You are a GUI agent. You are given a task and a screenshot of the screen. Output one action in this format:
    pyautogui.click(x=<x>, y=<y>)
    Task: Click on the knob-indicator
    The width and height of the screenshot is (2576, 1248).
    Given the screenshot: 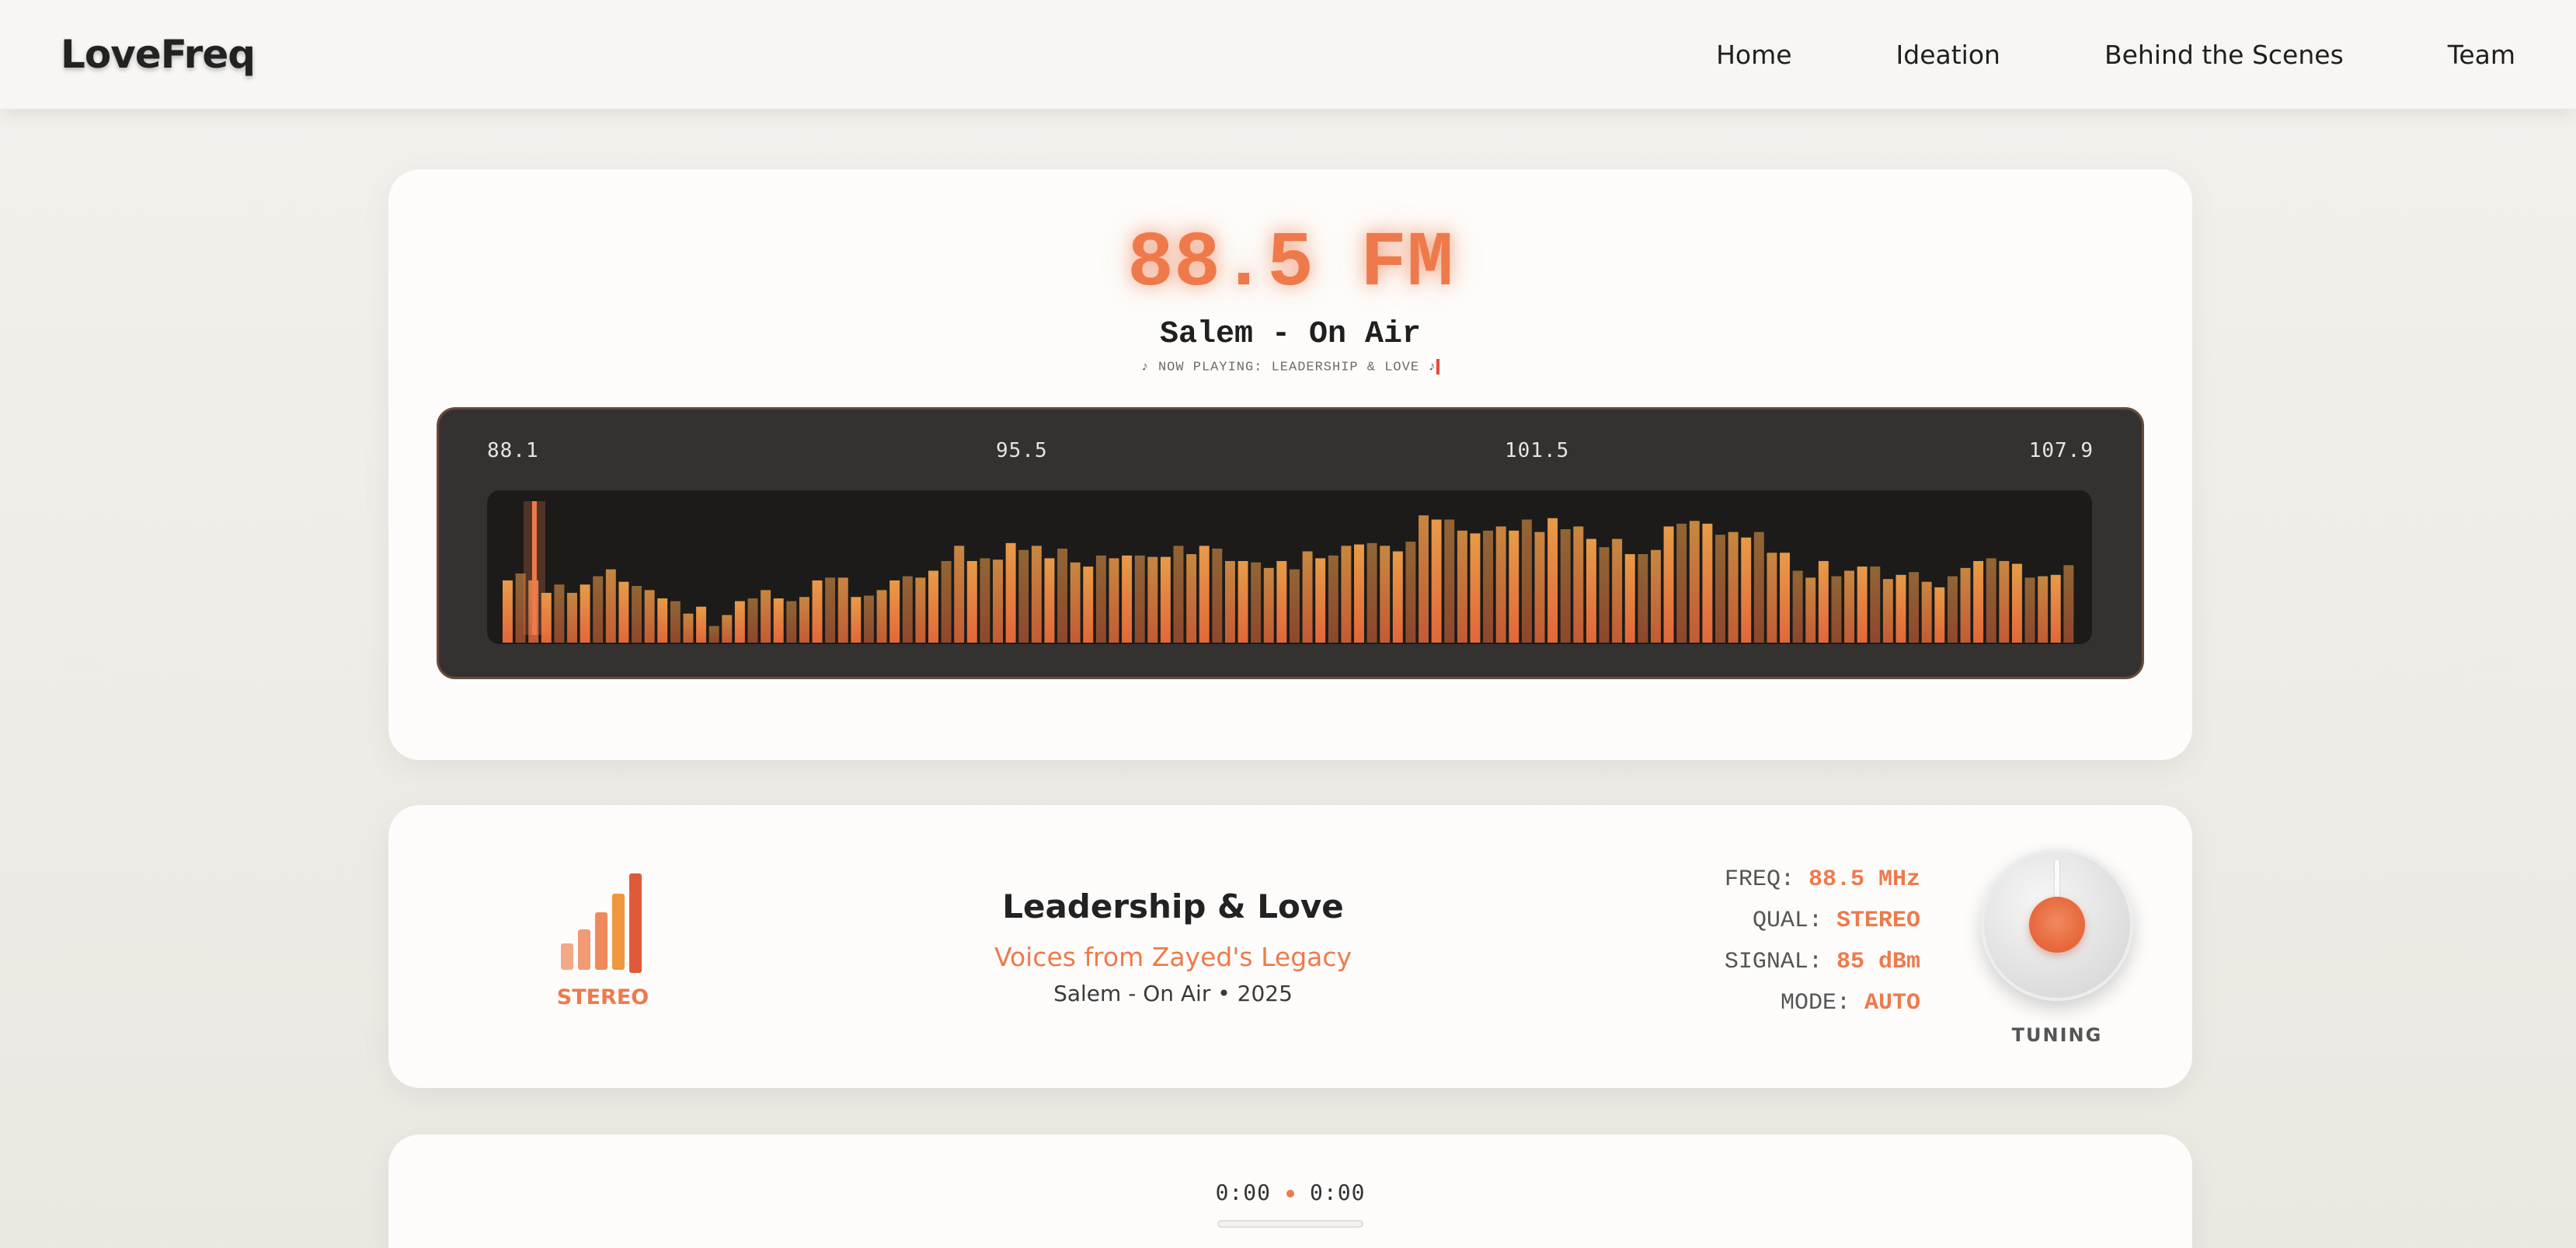 What is the action you would take?
    pyautogui.click(x=2057, y=879)
    